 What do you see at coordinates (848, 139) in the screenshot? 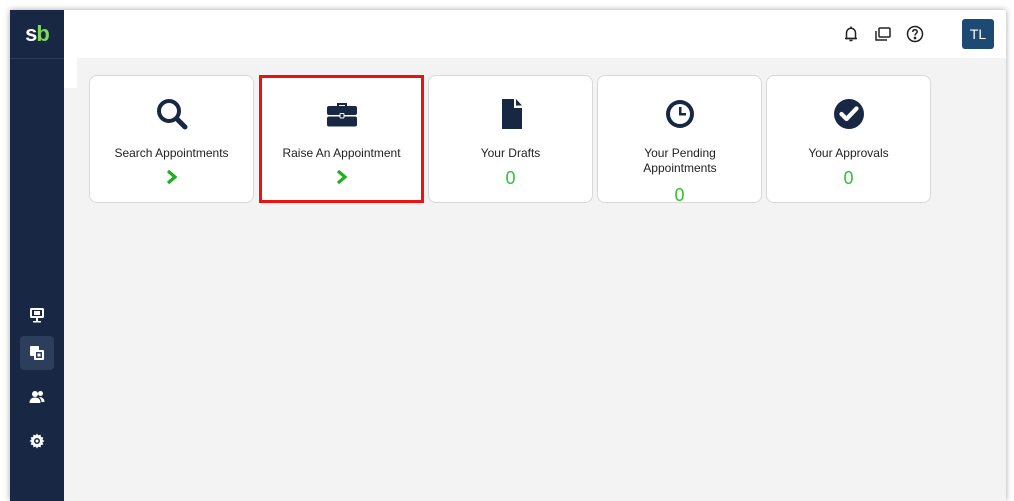
I see `card-your-approvals: Your Approvals 0` at bounding box center [848, 139].